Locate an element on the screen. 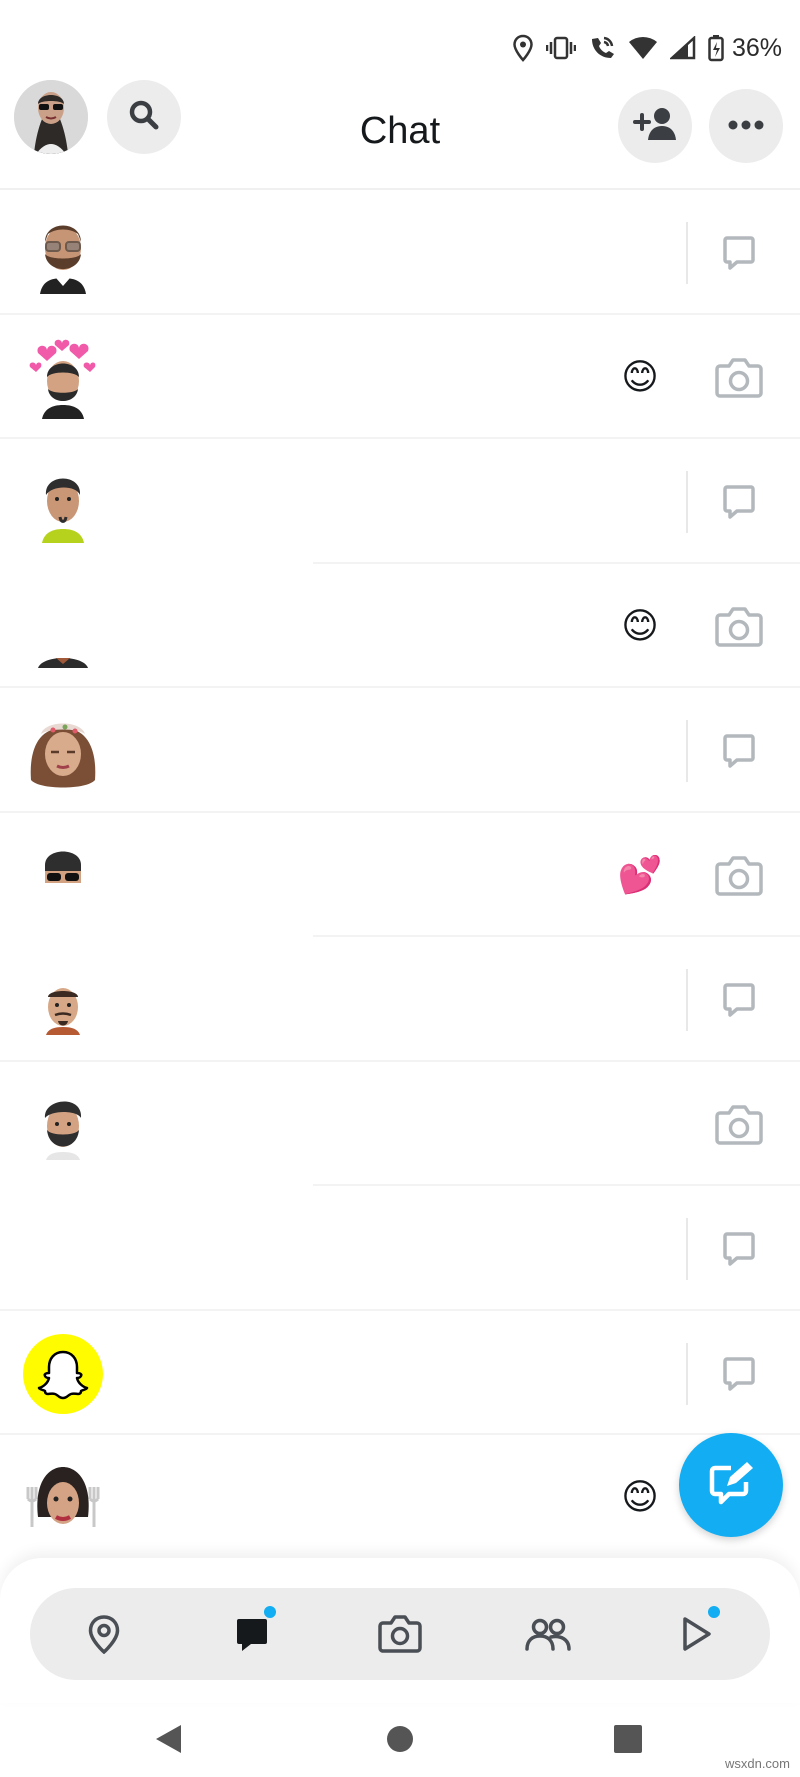  bottom-nav-pill is located at coordinates (400, 1634).